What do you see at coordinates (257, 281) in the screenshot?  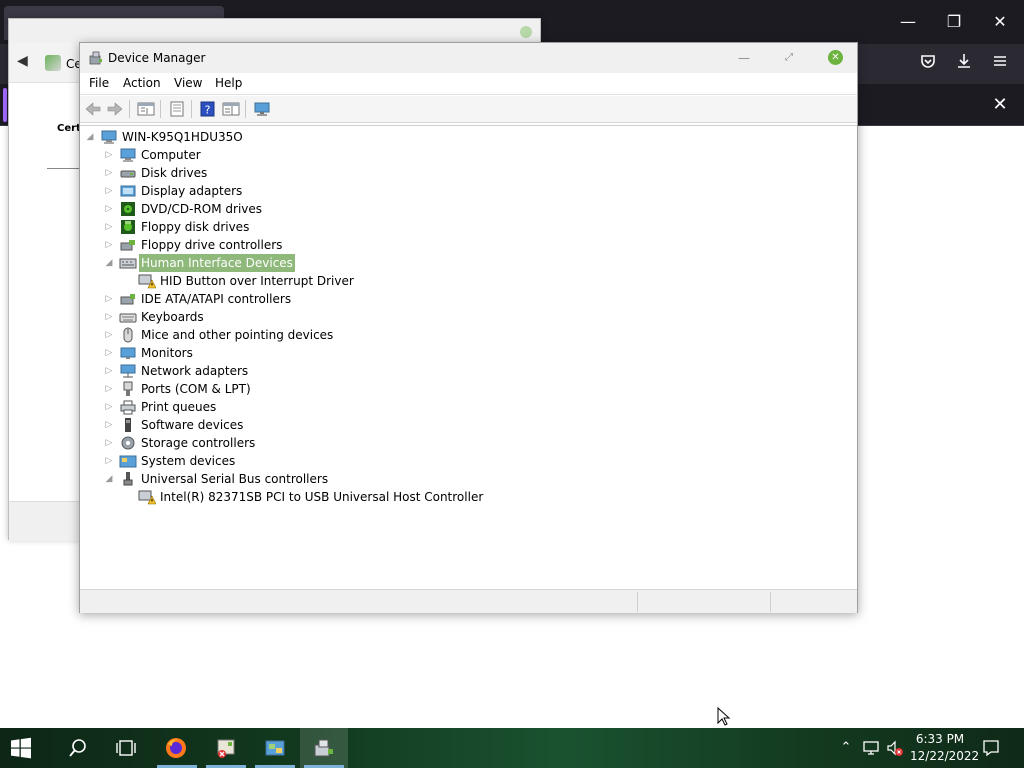 I see `tree-item-label: HID Button over Interrupt Driver` at bounding box center [257, 281].